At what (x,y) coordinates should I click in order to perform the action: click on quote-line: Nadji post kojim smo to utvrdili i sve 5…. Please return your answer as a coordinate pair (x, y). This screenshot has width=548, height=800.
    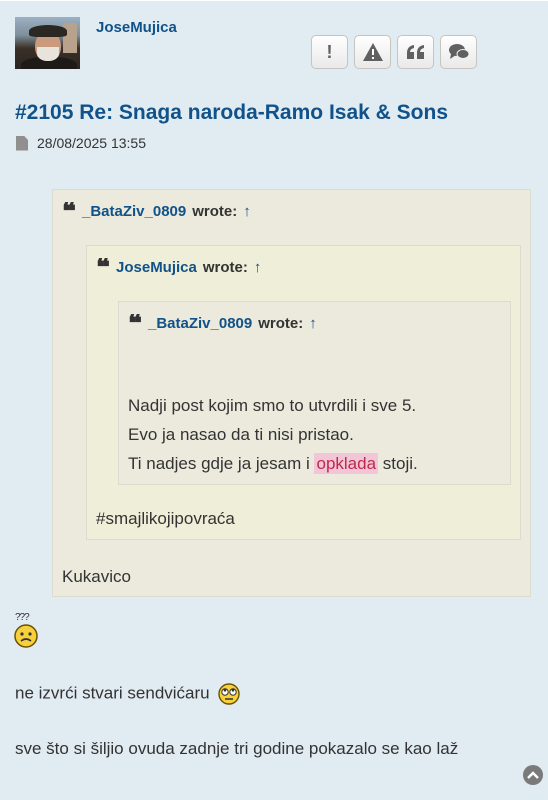
    Looking at the image, I should click on (272, 405).